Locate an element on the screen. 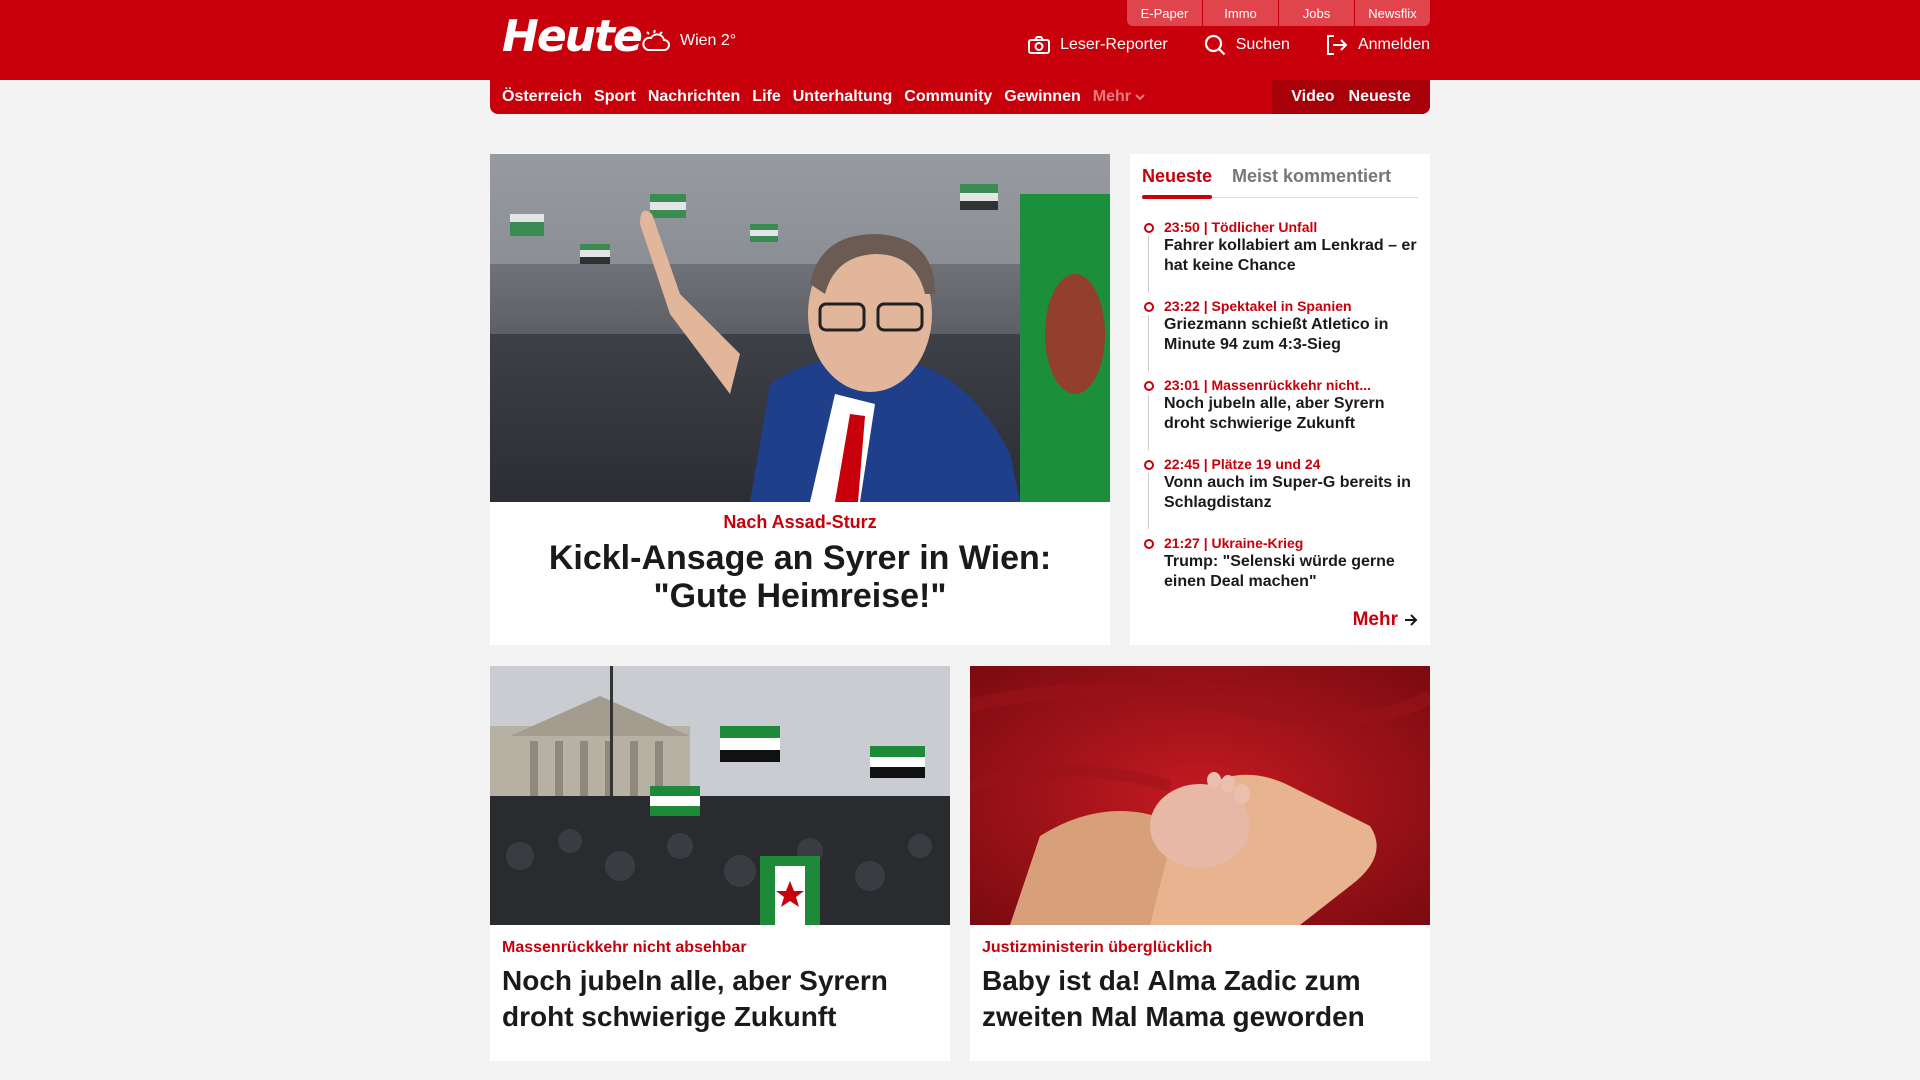 This screenshot has width=1920, height=1080. more-label: Mehr is located at coordinates (1375, 619).